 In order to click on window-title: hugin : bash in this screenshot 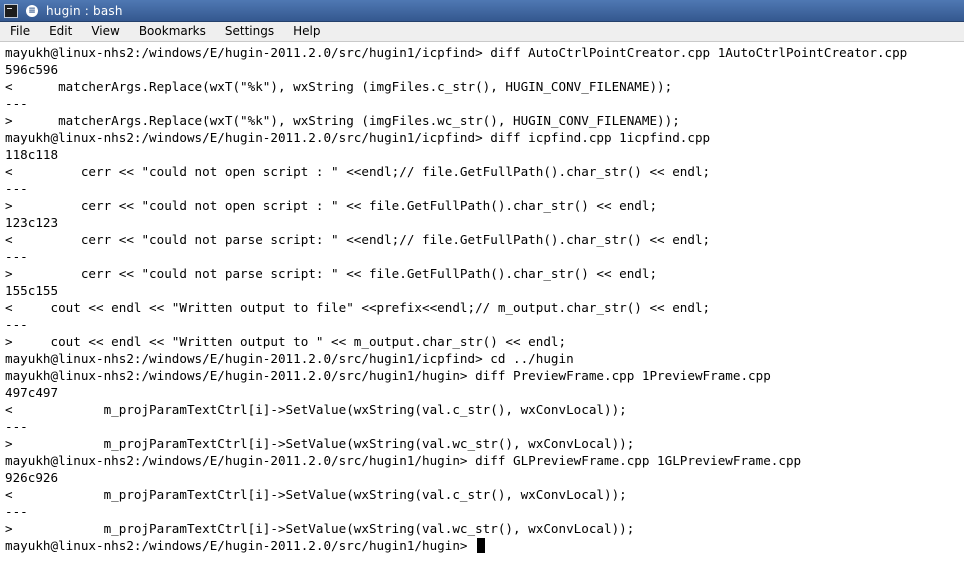, I will do `click(84, 10)`.